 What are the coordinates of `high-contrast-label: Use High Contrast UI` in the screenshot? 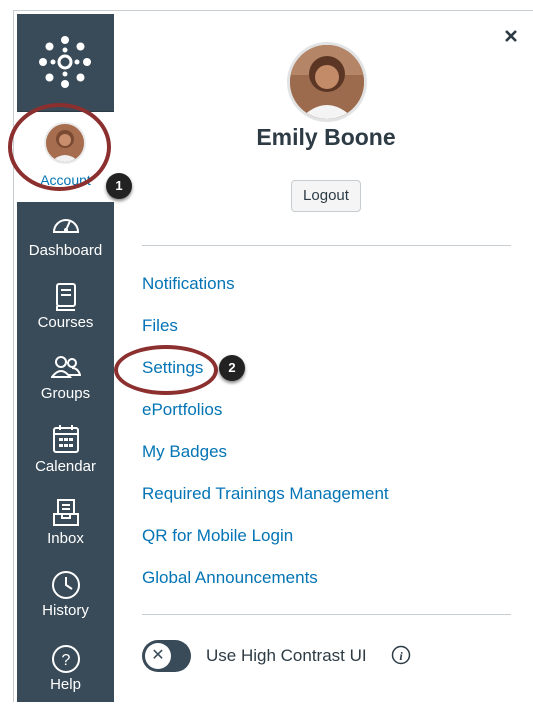 It's located at (286, 655).